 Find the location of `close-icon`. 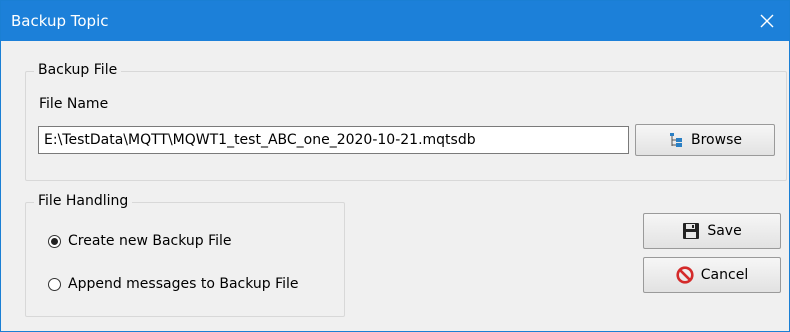

close-icon is located at coordinates (767, 21).